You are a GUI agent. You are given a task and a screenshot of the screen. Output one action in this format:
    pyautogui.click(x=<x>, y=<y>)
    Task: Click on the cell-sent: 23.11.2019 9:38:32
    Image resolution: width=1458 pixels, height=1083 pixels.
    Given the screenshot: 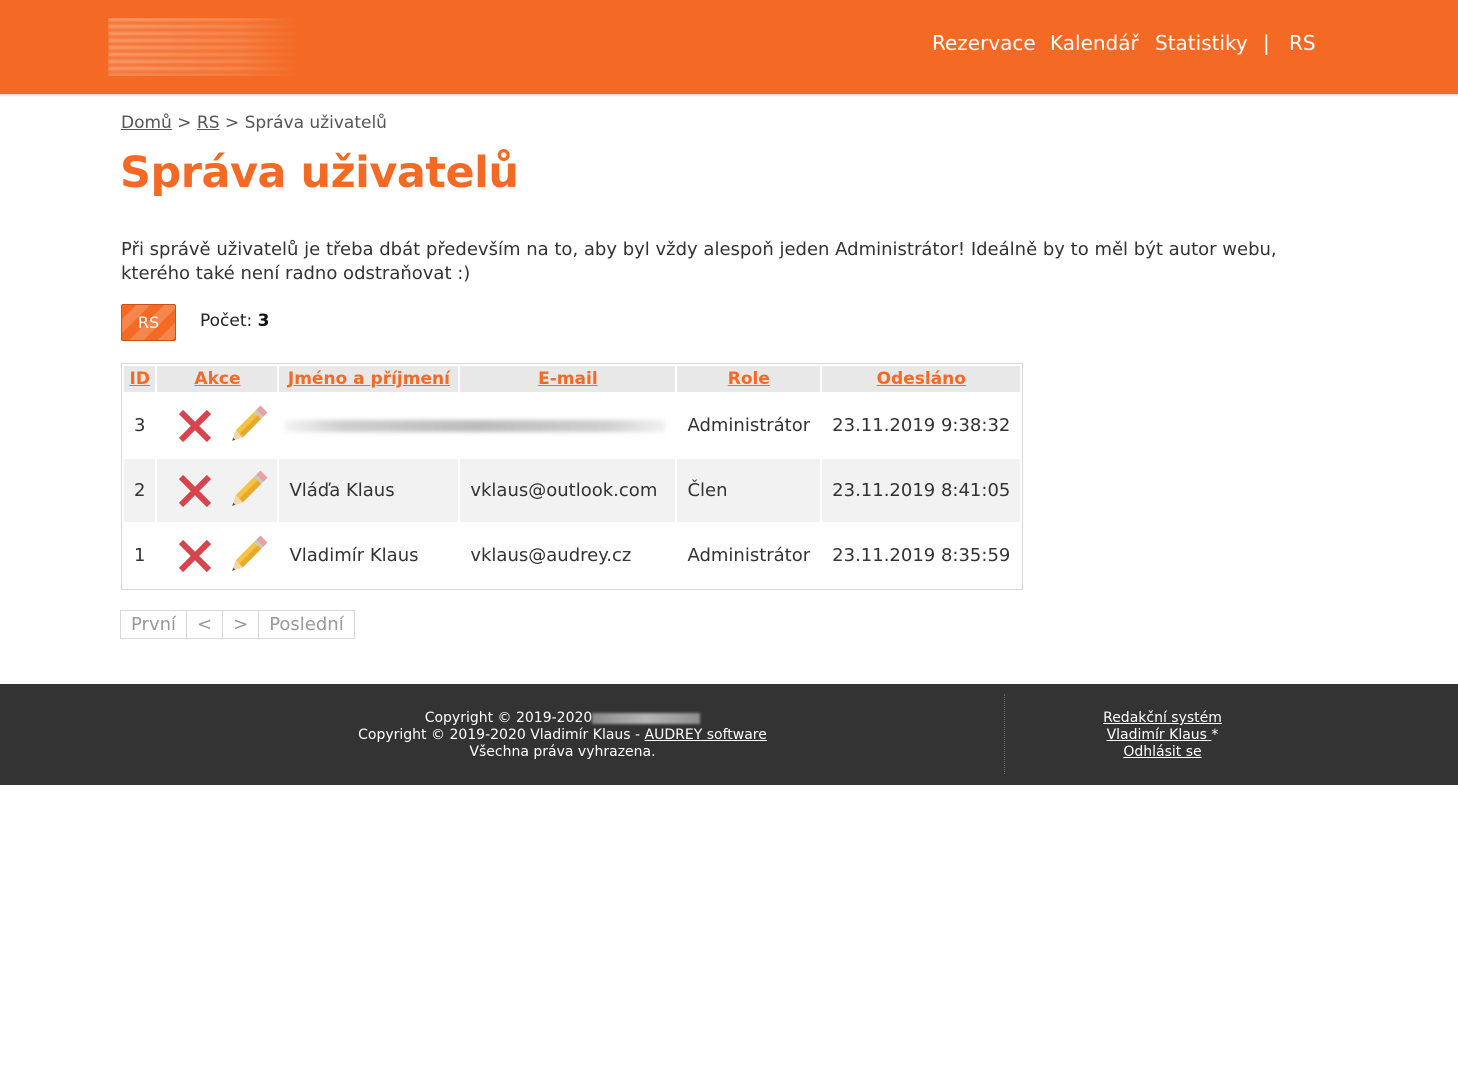 What is the action you would take?
    pyautogui.click(x=921, y=425)
    